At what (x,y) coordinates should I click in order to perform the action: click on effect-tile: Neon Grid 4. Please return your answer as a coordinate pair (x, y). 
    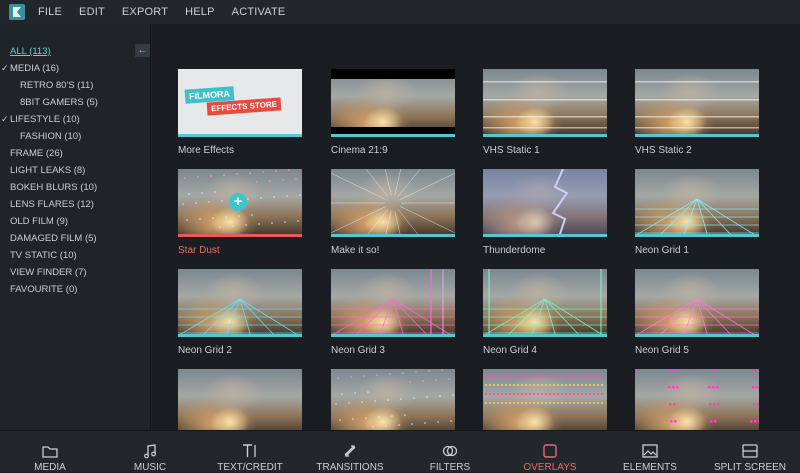
    Looking at the image, I should click on (545, 312).